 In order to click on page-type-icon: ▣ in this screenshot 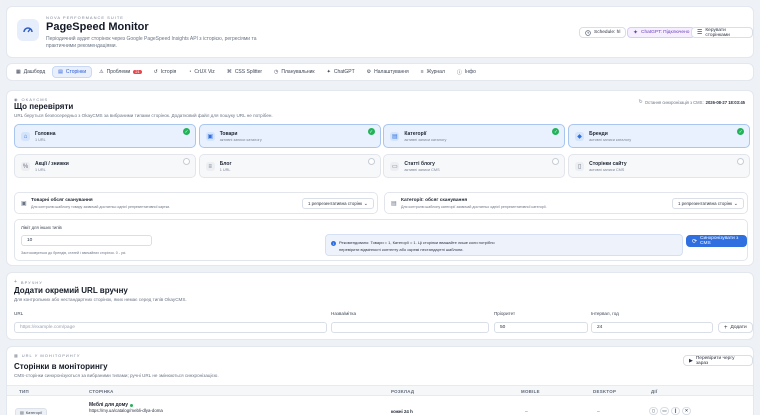, I will do `click(210, 136)`.